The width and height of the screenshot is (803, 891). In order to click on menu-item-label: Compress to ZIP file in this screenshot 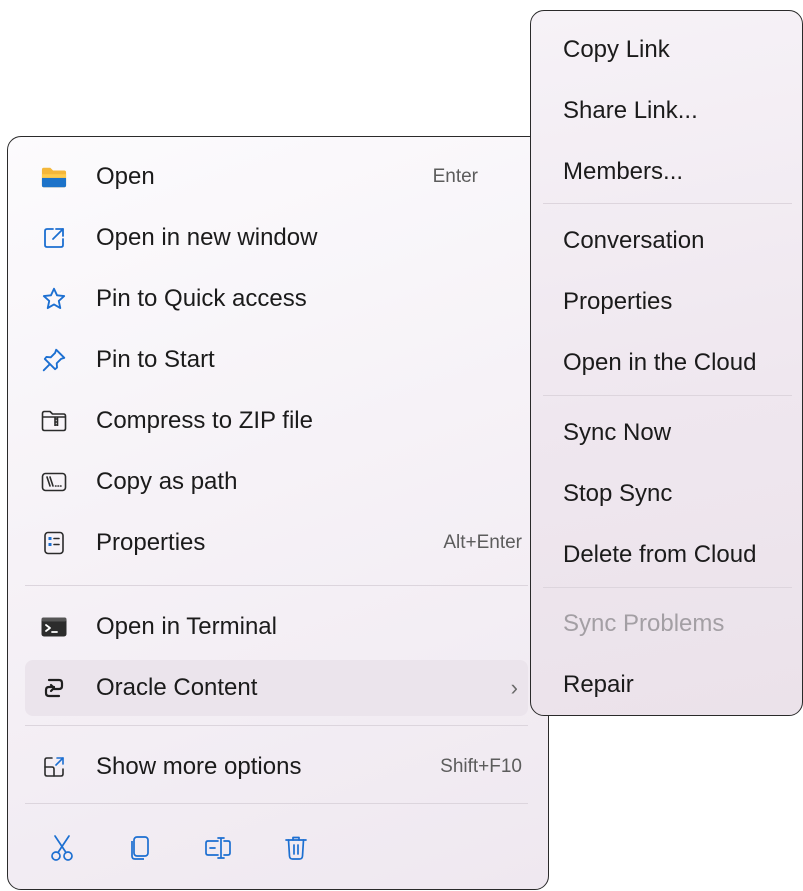, I will do `click(204, 420)`.